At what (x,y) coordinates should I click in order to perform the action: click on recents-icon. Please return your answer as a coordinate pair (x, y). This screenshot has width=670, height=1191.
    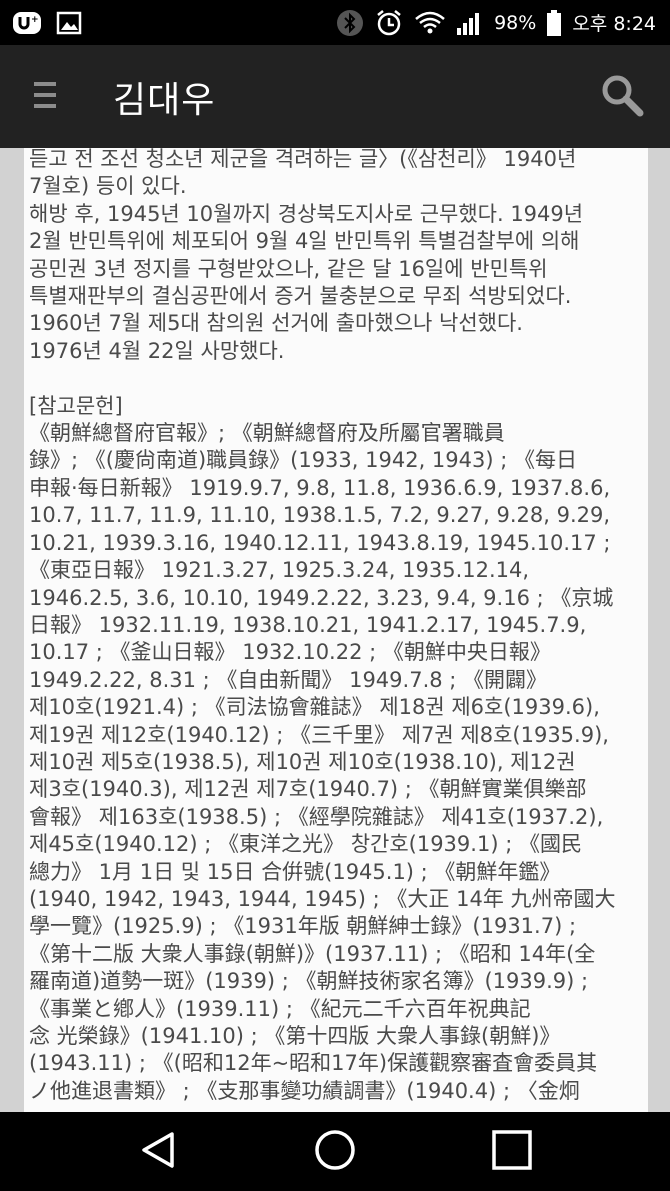
    Looking at the image, I should click on (512, 1152).